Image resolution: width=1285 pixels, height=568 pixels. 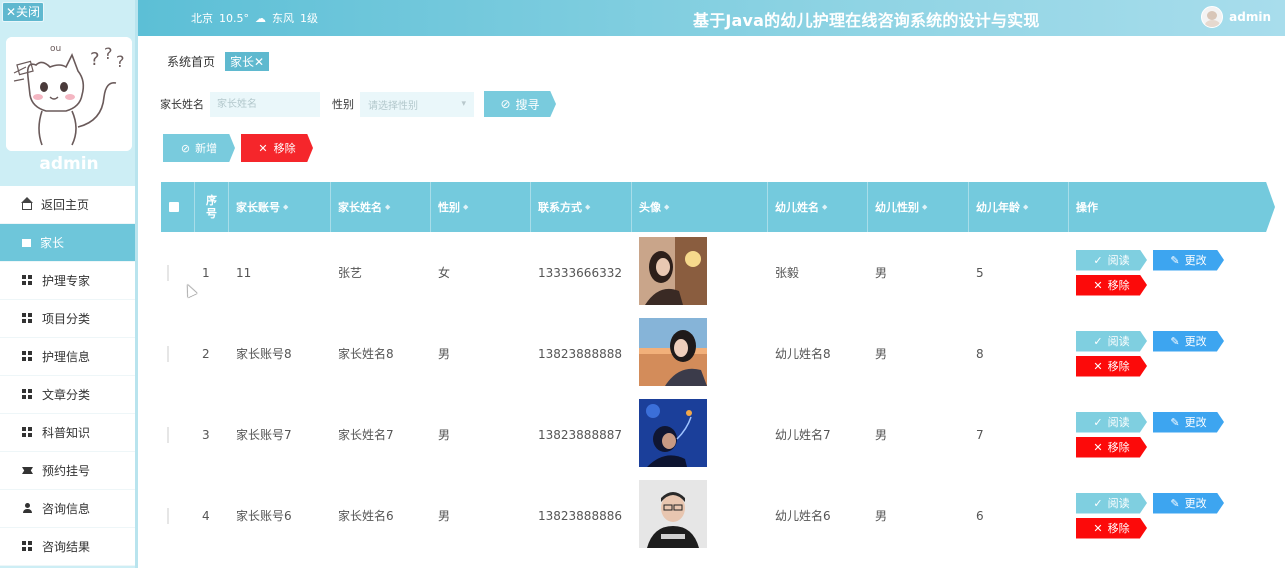 I want to click on cell-account: 家长账号8, so click(x=264, y=354).